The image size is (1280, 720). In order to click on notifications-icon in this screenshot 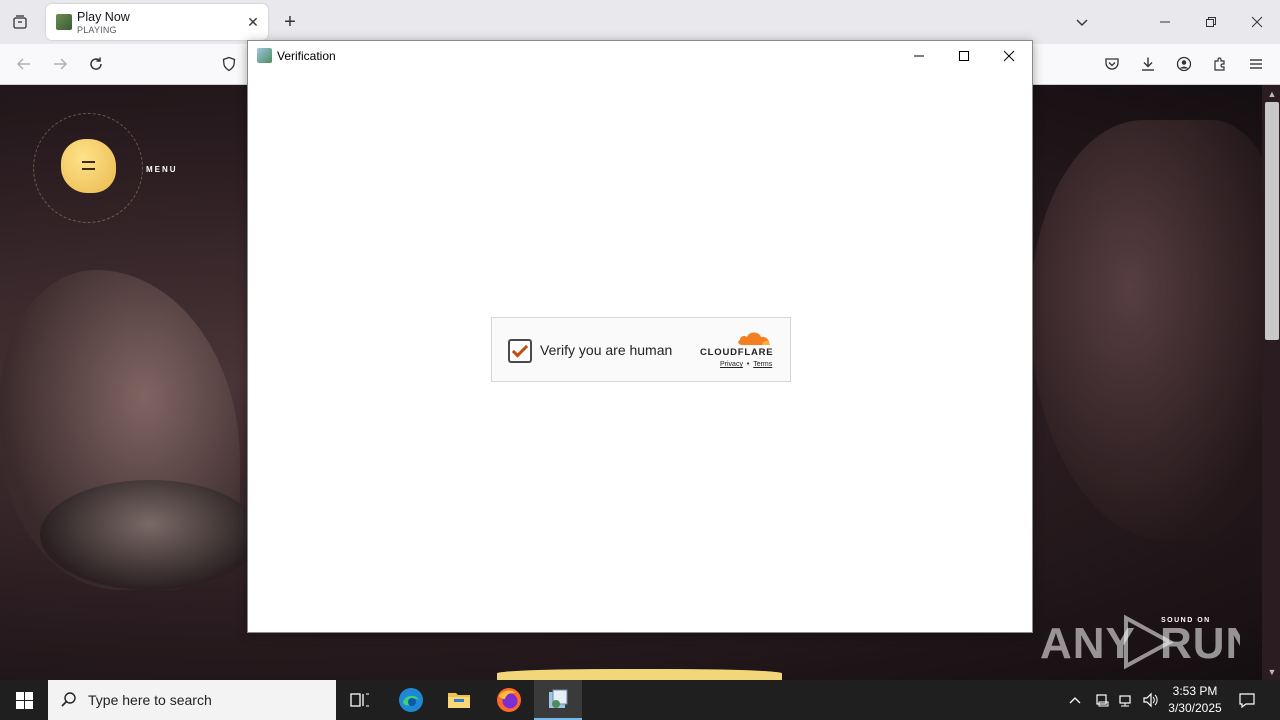, I will do `click(1247, 700)`.